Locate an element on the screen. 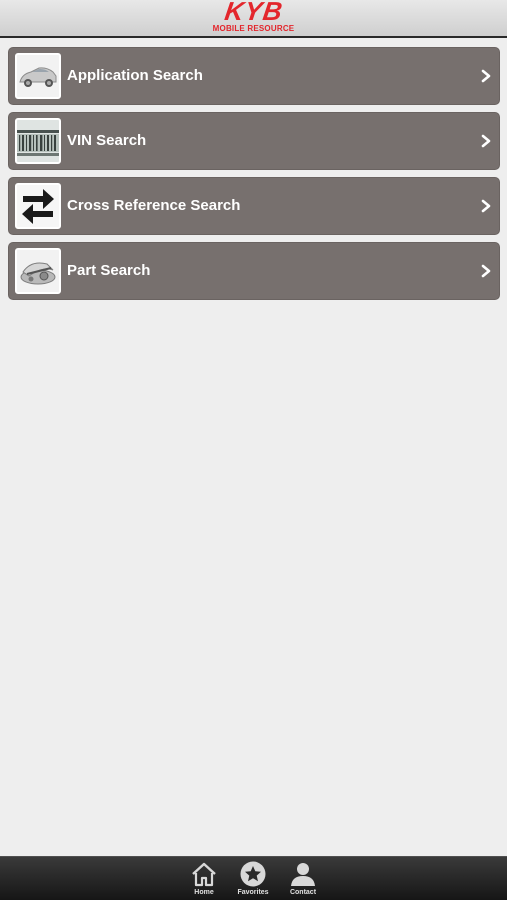 Image resolution: width=507 pixels, height=900 pixels. menu-item-label: VIN Search is located at coordinates (107, 140).